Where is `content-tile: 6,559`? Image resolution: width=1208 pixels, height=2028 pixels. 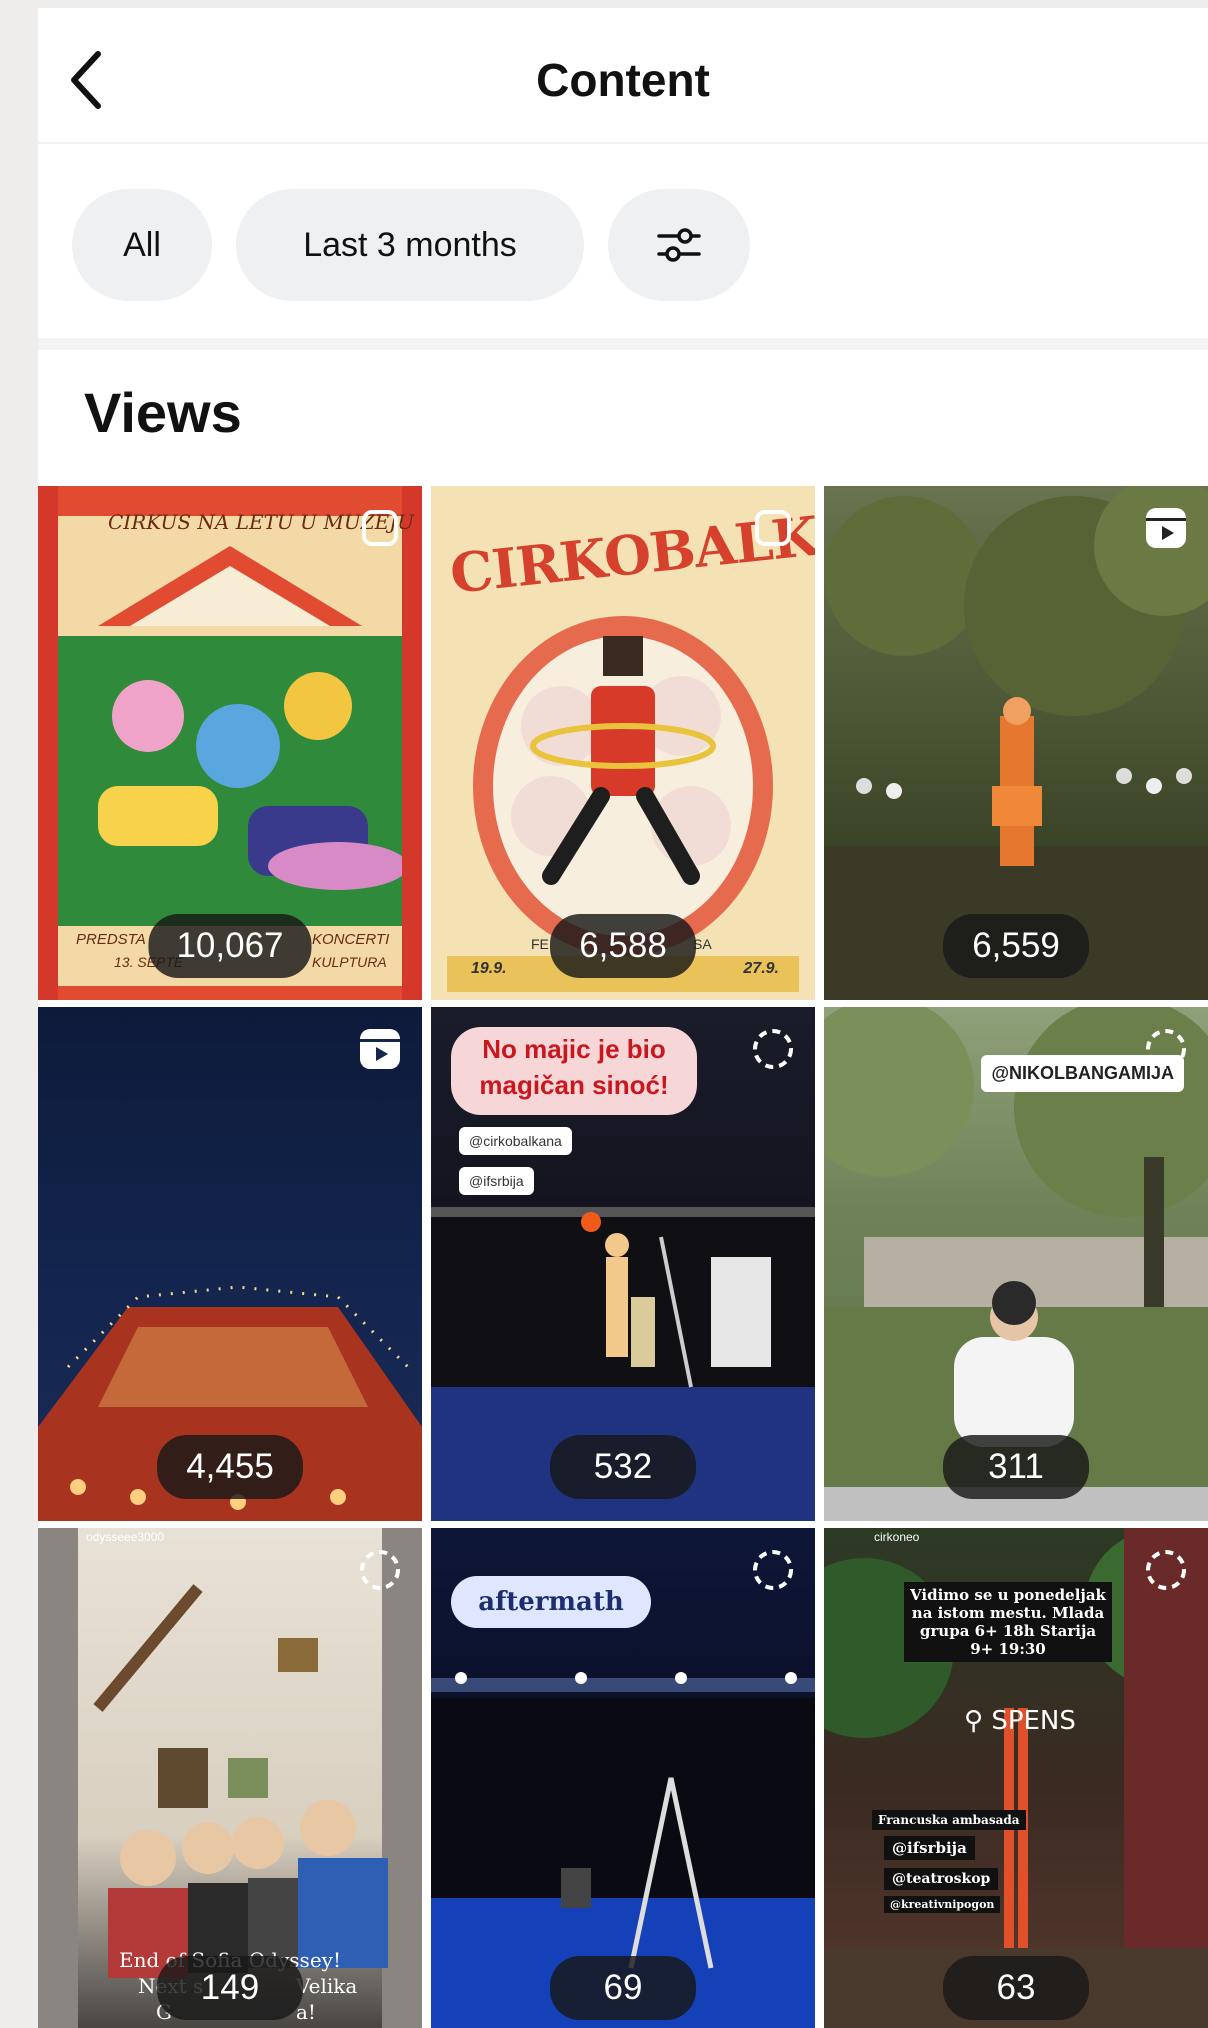 content-tile: 6,559 is located at coordinates (1016, 743).